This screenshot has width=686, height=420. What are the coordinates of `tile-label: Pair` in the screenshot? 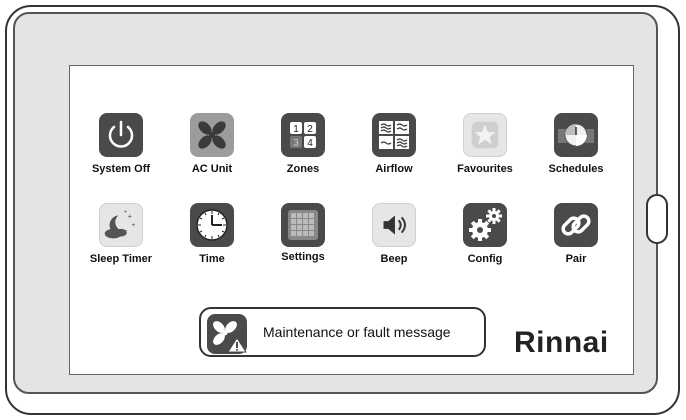 It's located at (576, 259).